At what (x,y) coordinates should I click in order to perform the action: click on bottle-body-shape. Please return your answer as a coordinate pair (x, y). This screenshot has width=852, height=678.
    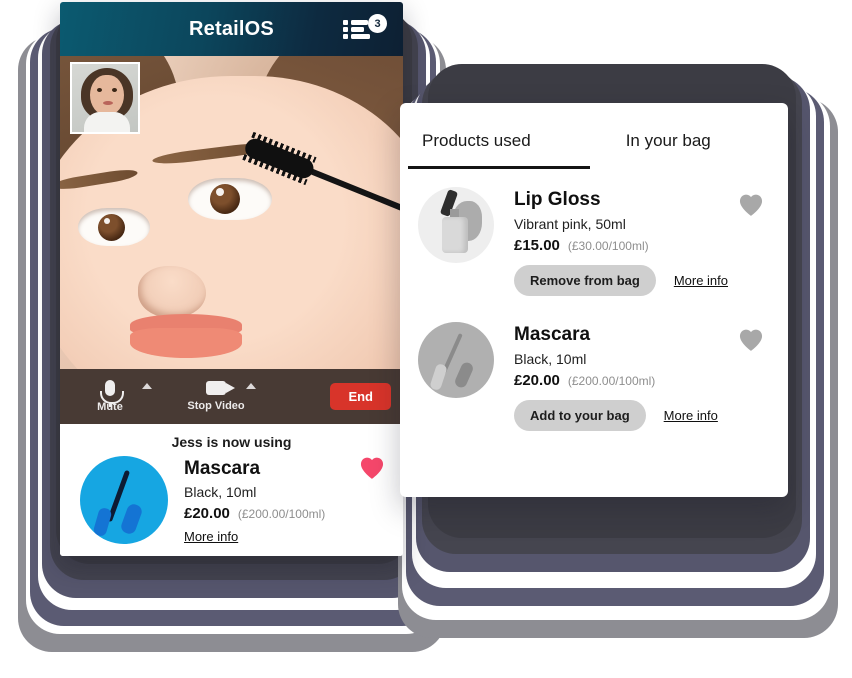
    Looking at the image, I should click on (455, 235).